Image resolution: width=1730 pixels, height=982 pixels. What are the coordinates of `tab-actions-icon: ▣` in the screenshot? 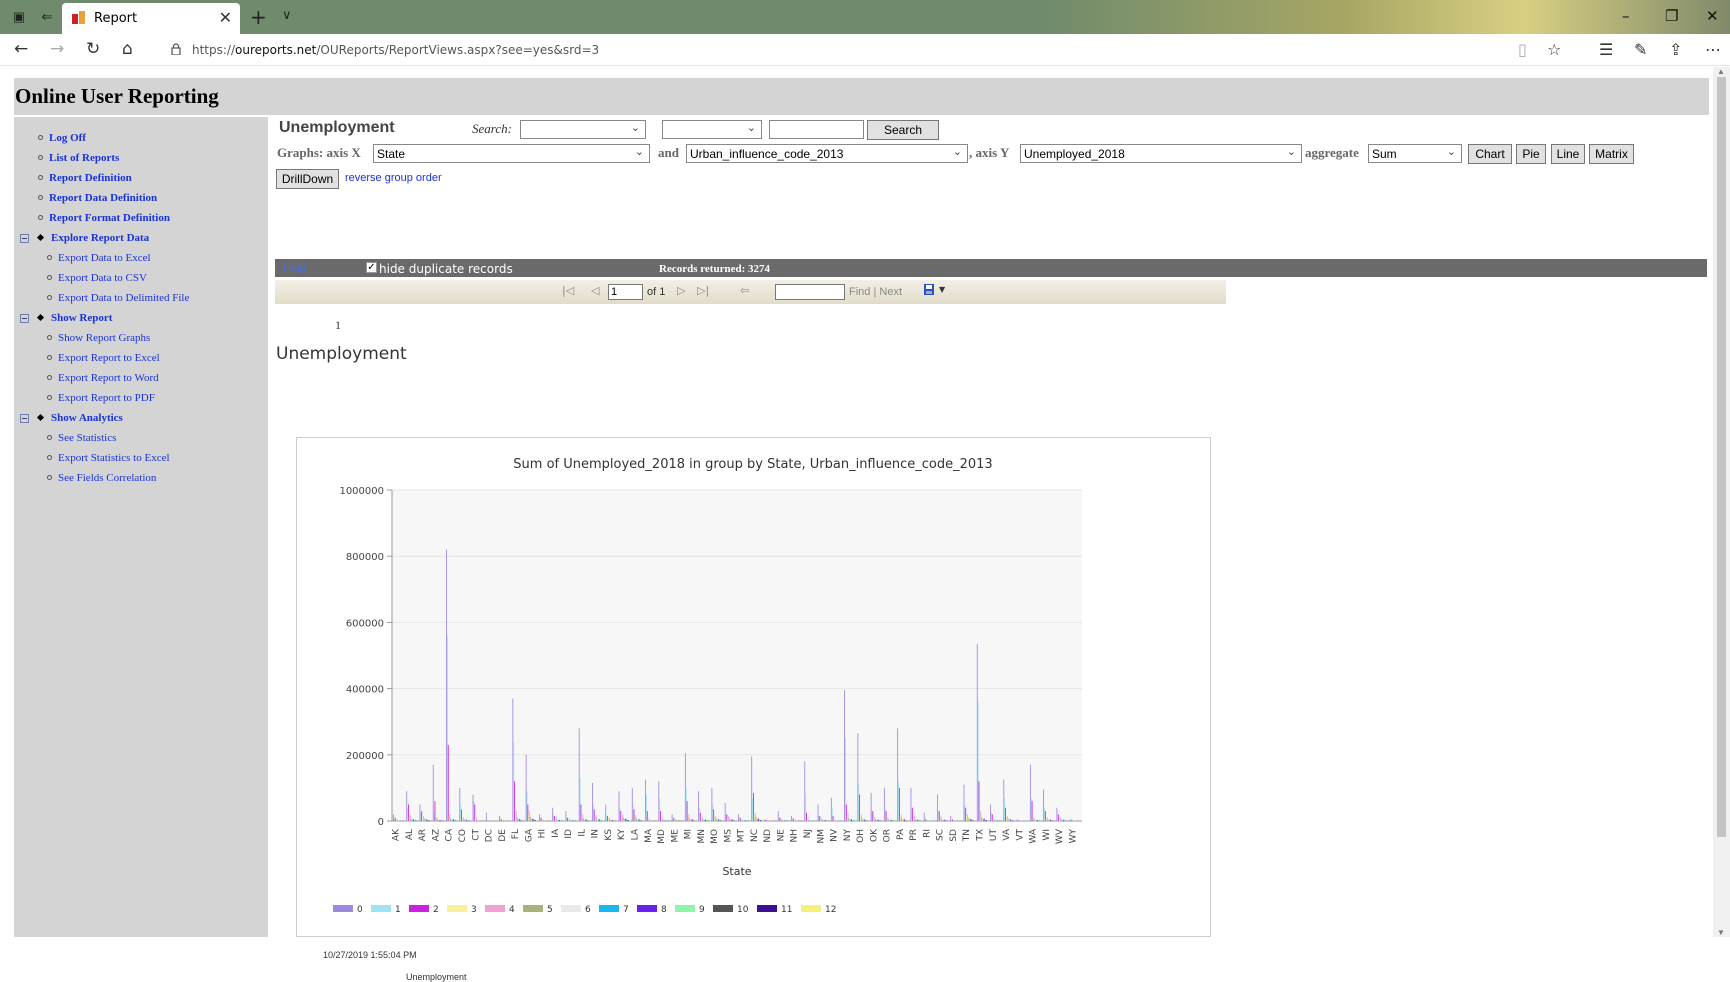 It's located at (19, 17).